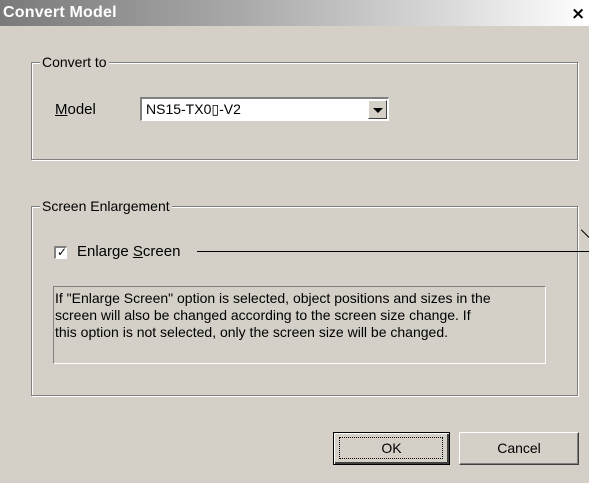  I want to click on model-select-value: NS15-TX0▯-V2, so click(193, 109).